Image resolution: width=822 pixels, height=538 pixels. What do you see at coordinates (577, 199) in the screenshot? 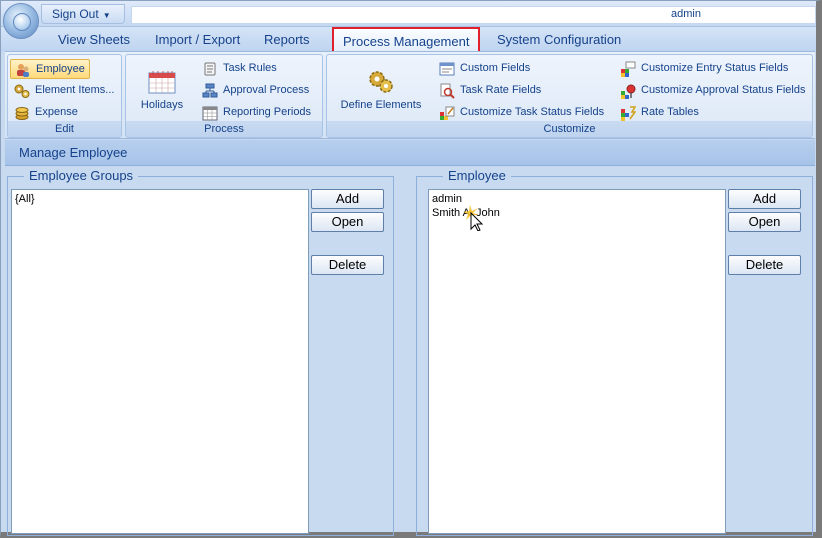
I see `list-item: admin` at bounding box center [577, 199].